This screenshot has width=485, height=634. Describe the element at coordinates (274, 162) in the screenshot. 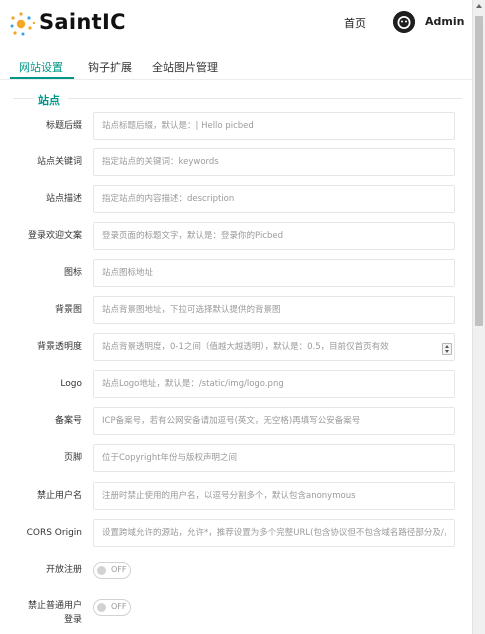

I see `keywords-input` at that location.